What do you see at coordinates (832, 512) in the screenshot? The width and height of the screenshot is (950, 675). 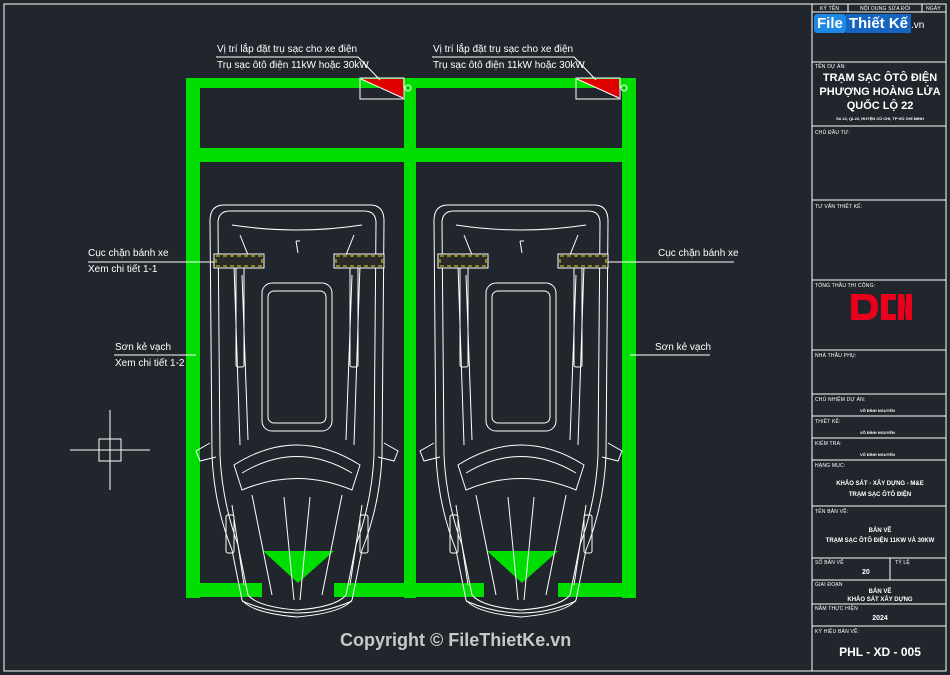 I see `tb-drawing-label: TÊN BẢN VẼ:` at bounding box center [832, 512].